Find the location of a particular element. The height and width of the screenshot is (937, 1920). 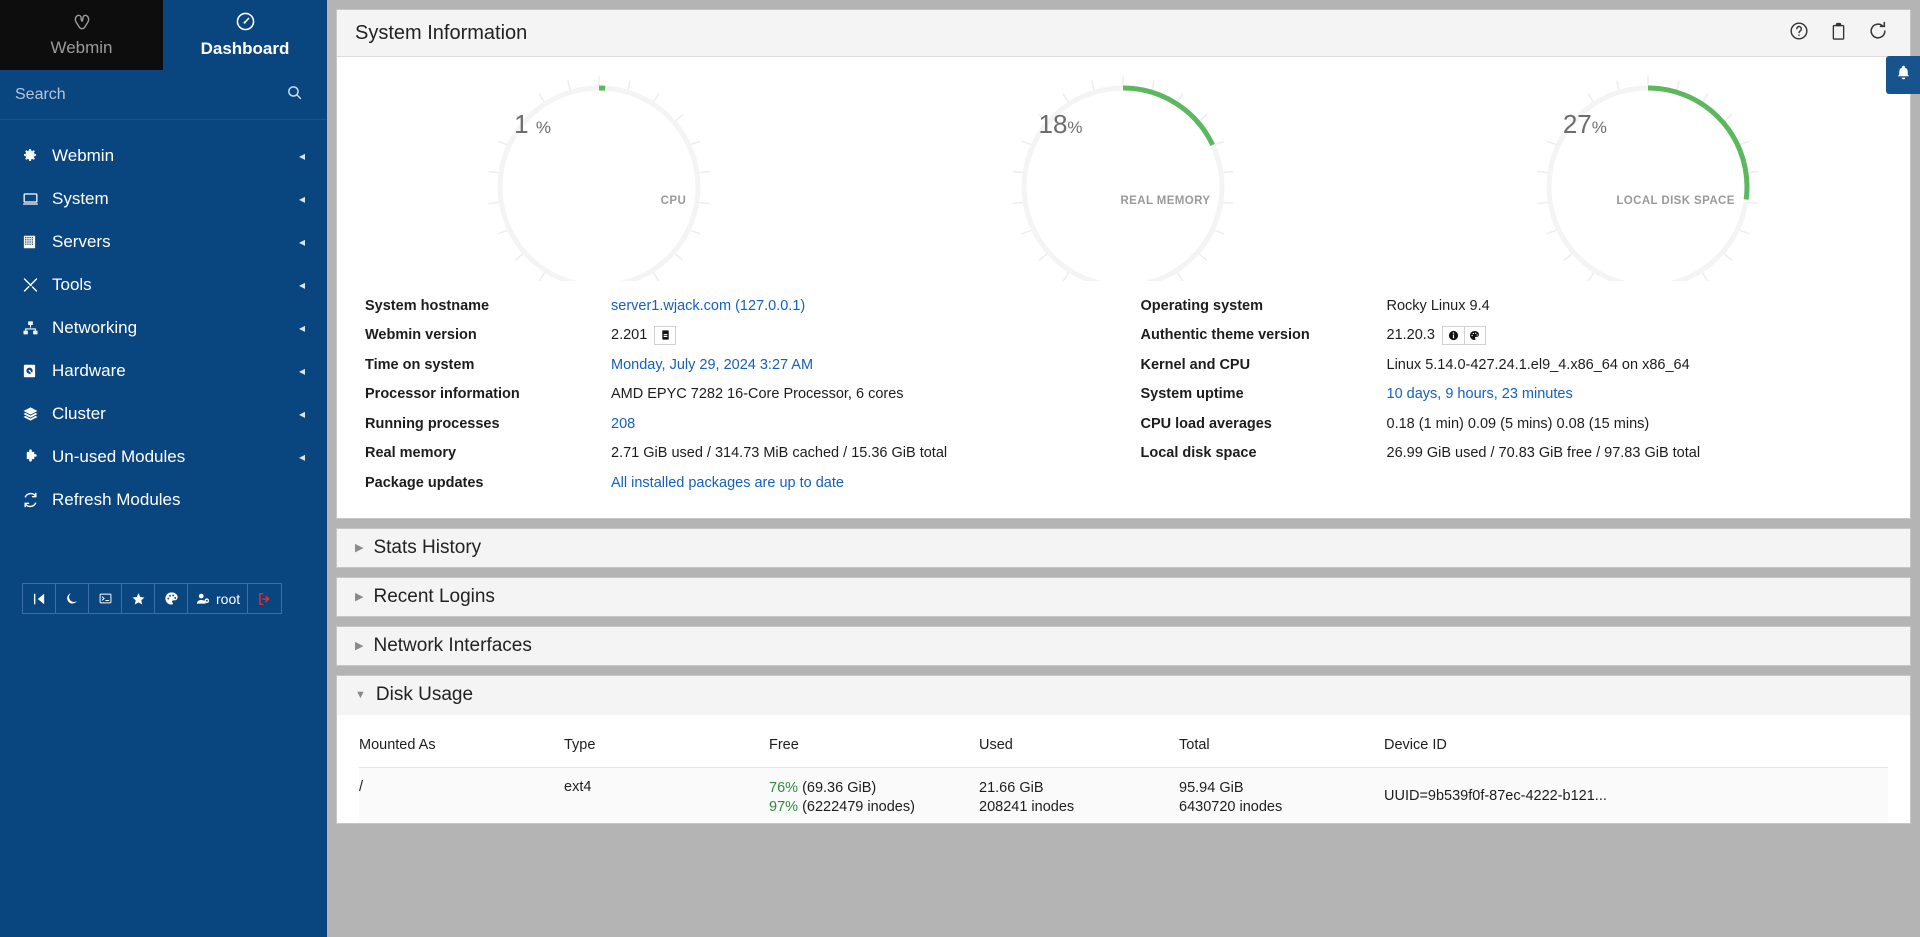

section-stats-history: ▶ Stats History is located at coordinates (1123, 547).